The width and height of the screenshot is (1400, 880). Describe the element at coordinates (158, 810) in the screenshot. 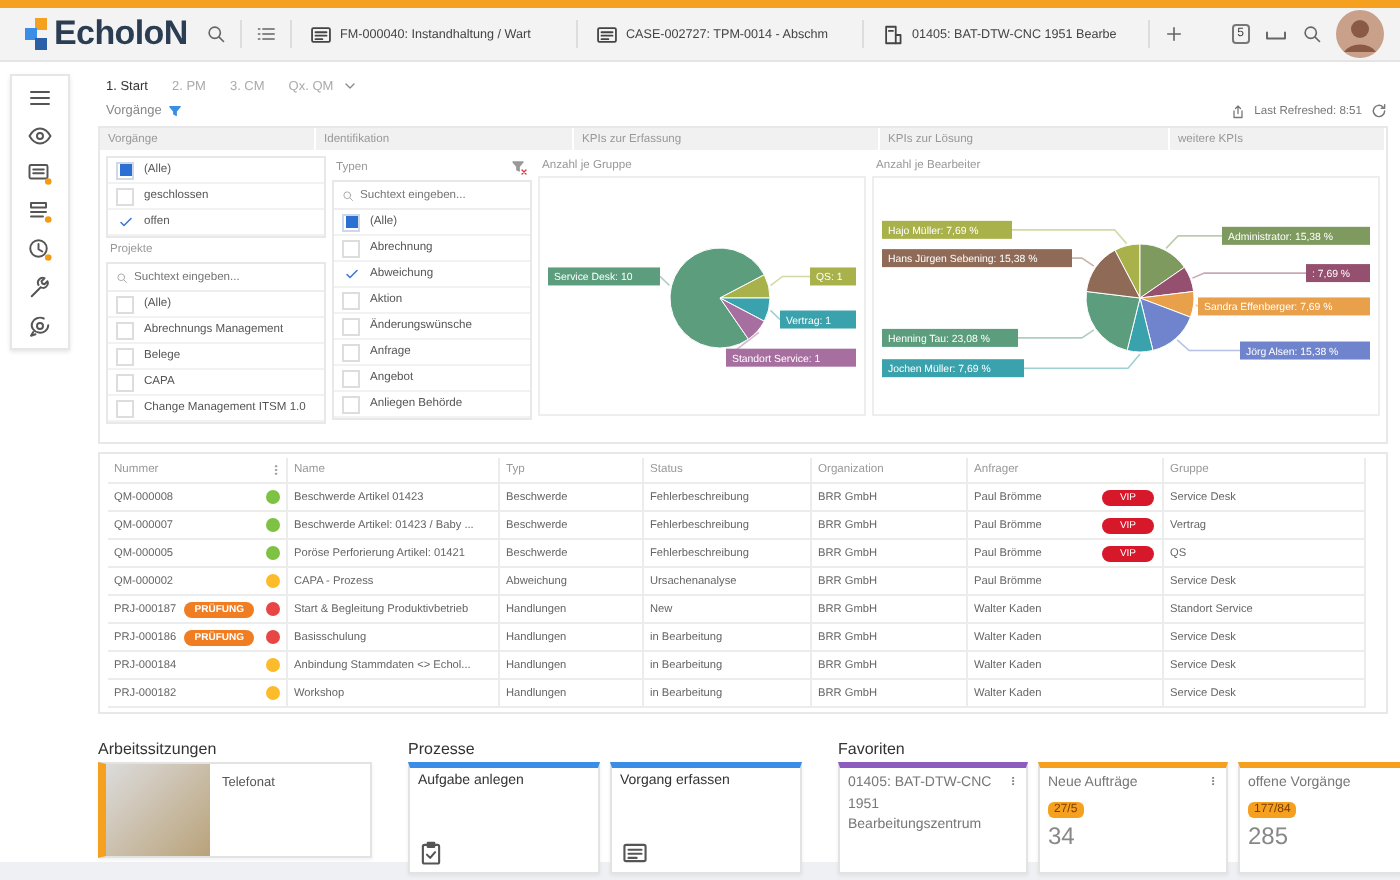

I see `photo-placeholder` at that location.